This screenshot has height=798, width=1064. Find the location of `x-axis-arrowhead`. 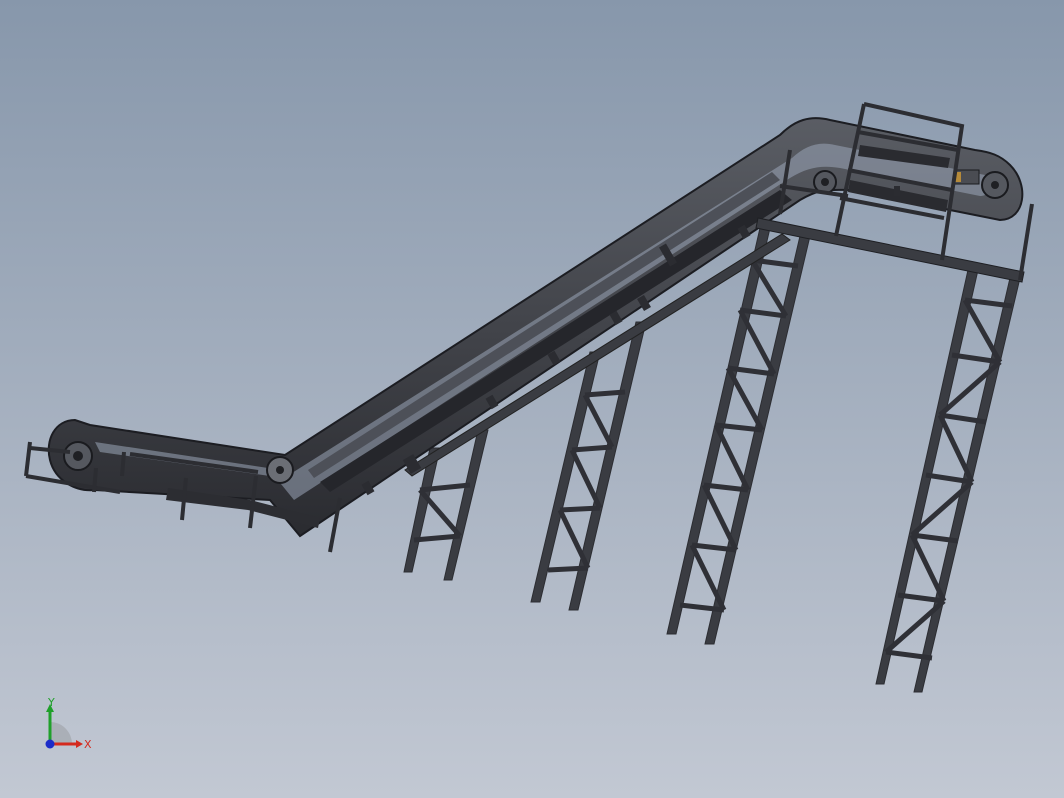

x-axis-arrowhead is located at coordinates (79, 744).